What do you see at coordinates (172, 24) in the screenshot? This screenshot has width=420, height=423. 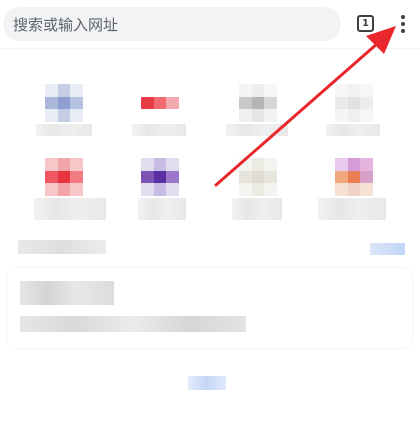 I see `address-bar: 搜索或输入网址` at bounding box center [172, 24].